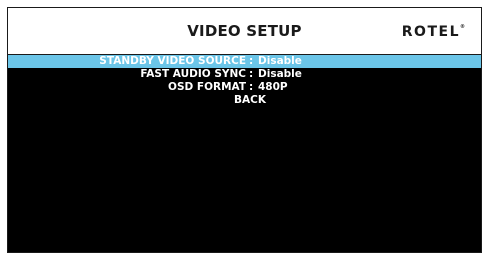  What do you see at coordinates (430, 32) in the screenshot?
I see `brand-name: ROTEL` at bounding box center [430, 32].